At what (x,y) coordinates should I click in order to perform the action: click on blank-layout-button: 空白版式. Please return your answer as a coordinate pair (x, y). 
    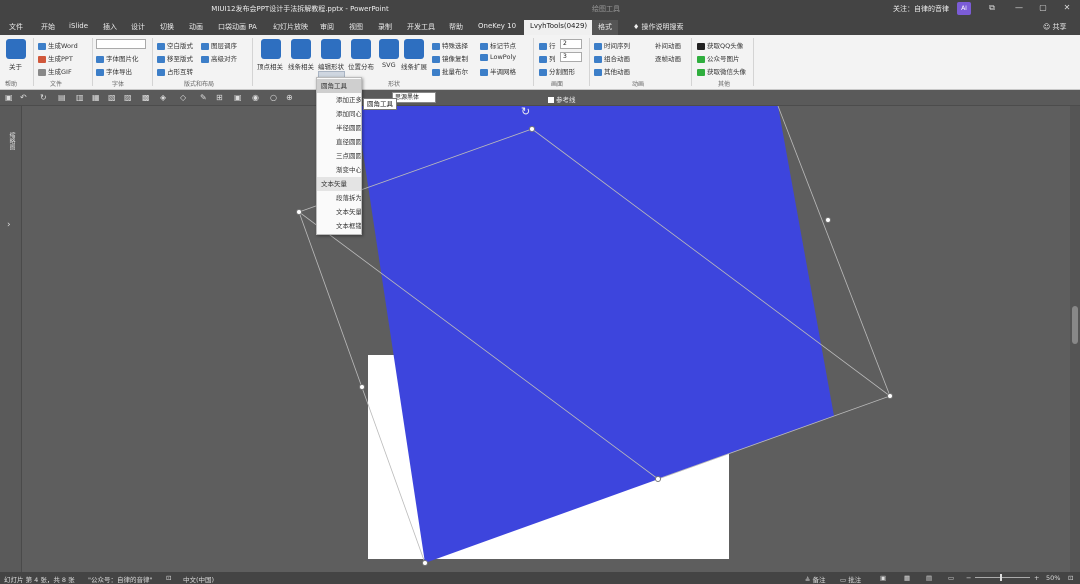
    Looking at the image, I should click on (175, 45).